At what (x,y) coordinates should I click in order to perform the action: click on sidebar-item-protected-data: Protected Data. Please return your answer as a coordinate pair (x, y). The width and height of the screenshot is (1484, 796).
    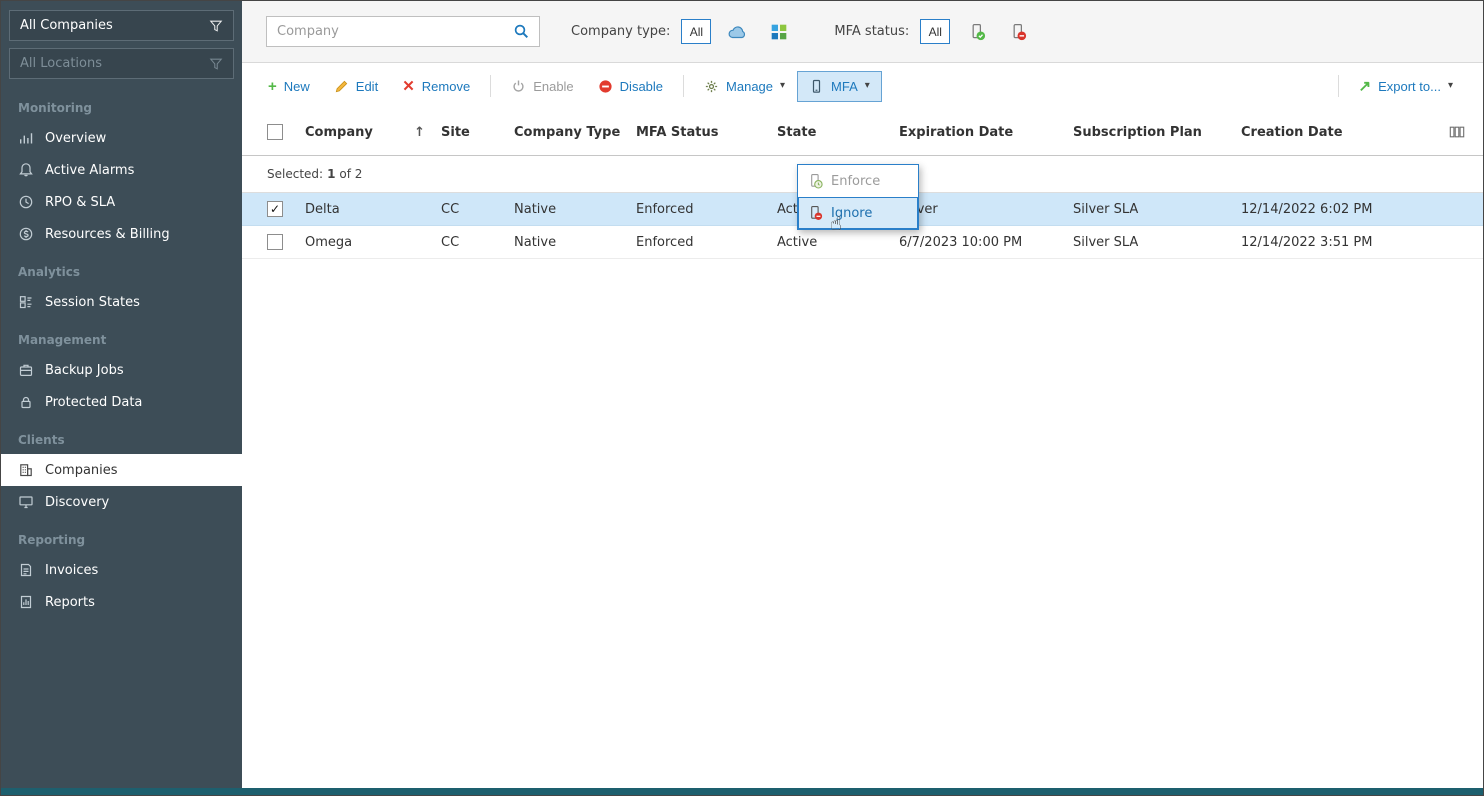
    Looking at the image, I should click on (121, 402).